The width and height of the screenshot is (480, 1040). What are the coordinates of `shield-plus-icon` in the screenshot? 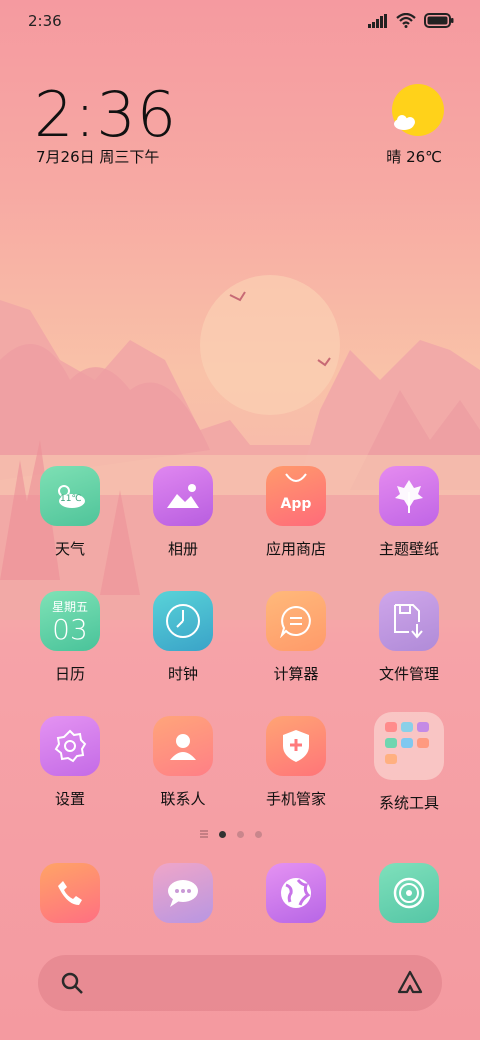 It's located at (296, 746).